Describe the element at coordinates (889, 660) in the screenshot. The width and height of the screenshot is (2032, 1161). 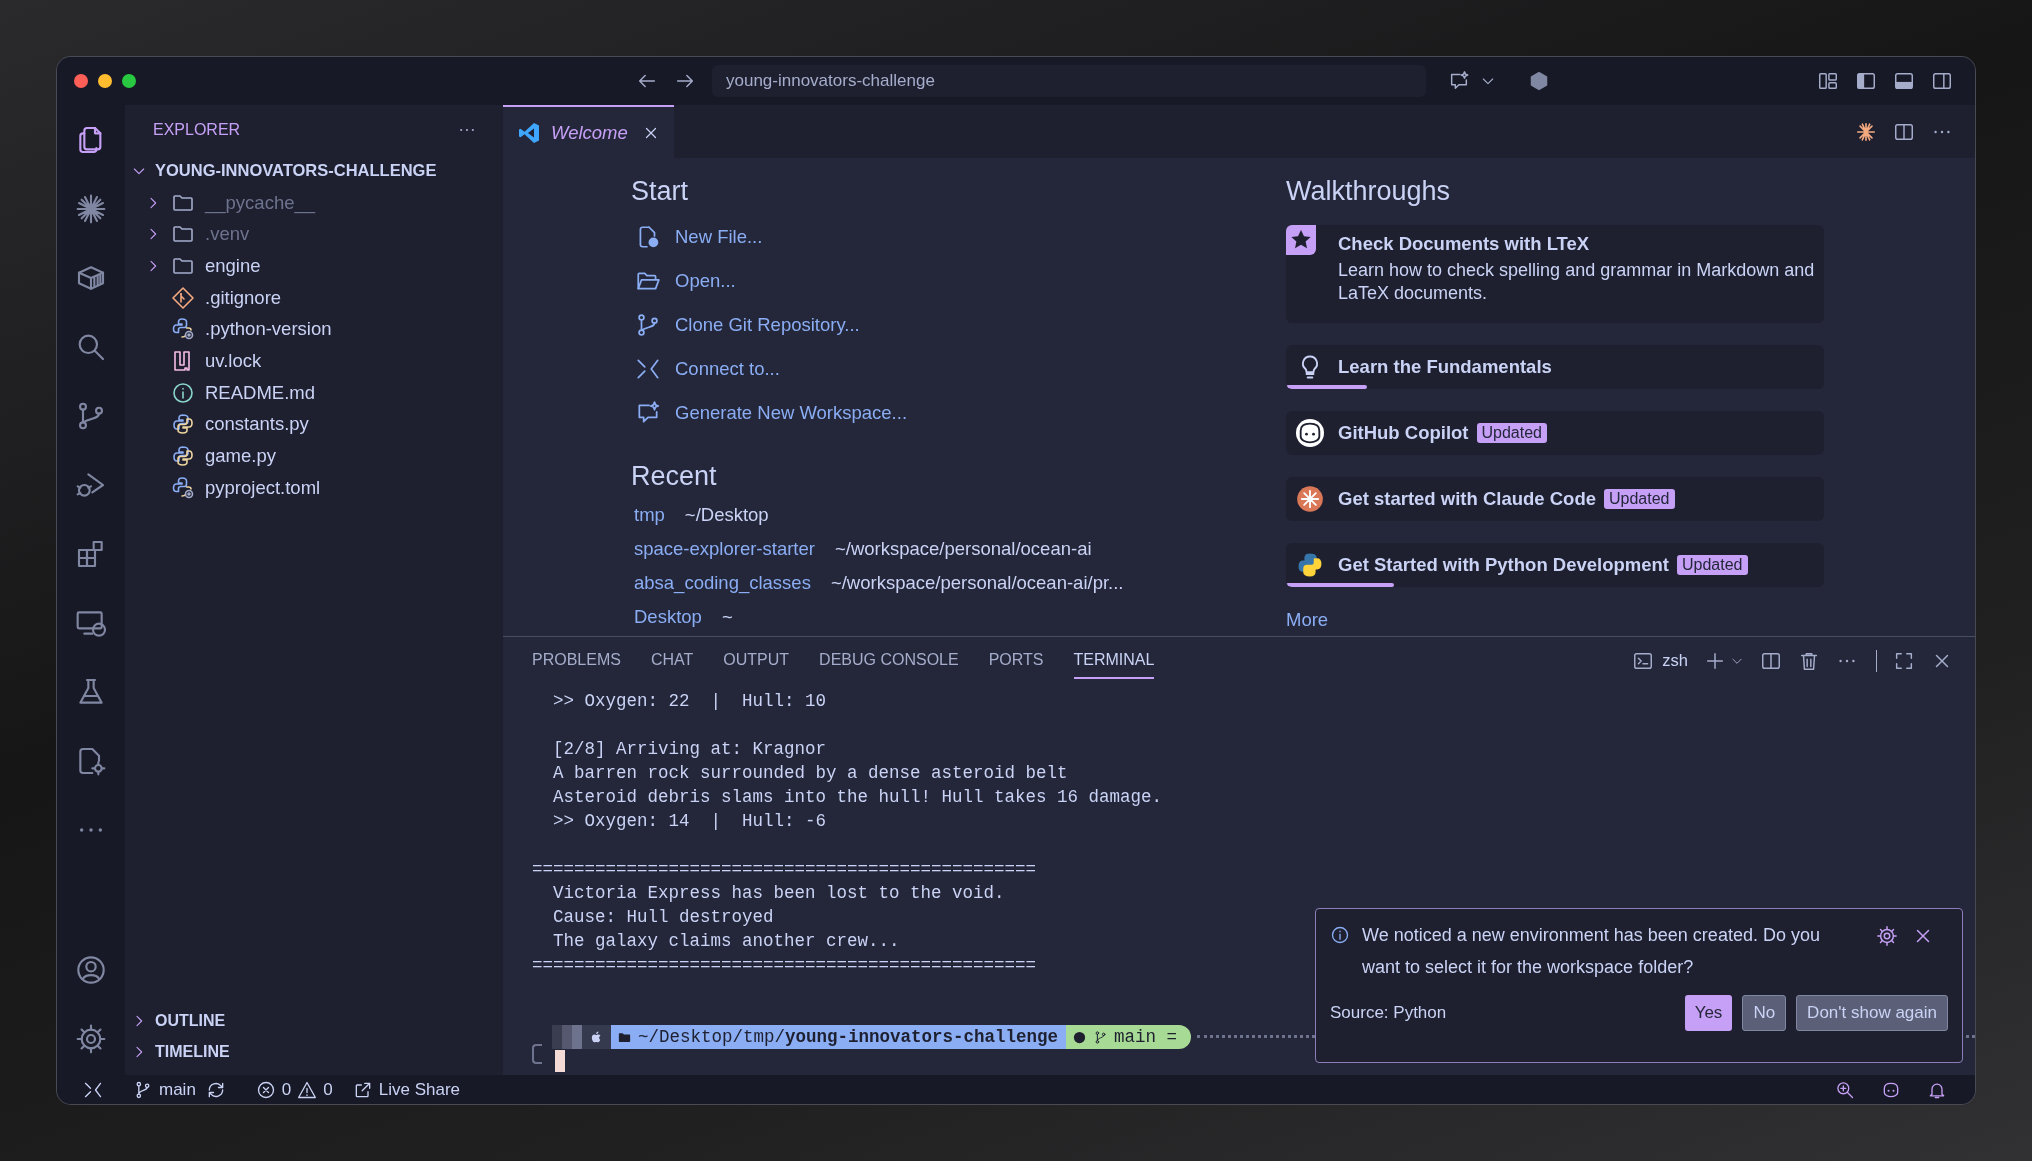
I see `panel-tab: DEBUG CONSOLE` at that location.